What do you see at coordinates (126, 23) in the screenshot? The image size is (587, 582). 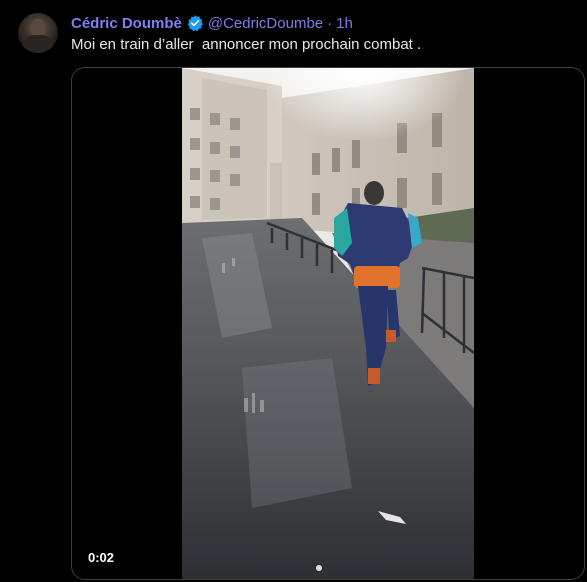 I see `author-name: Cédric Doumbè` at bounding box center [126, 23].